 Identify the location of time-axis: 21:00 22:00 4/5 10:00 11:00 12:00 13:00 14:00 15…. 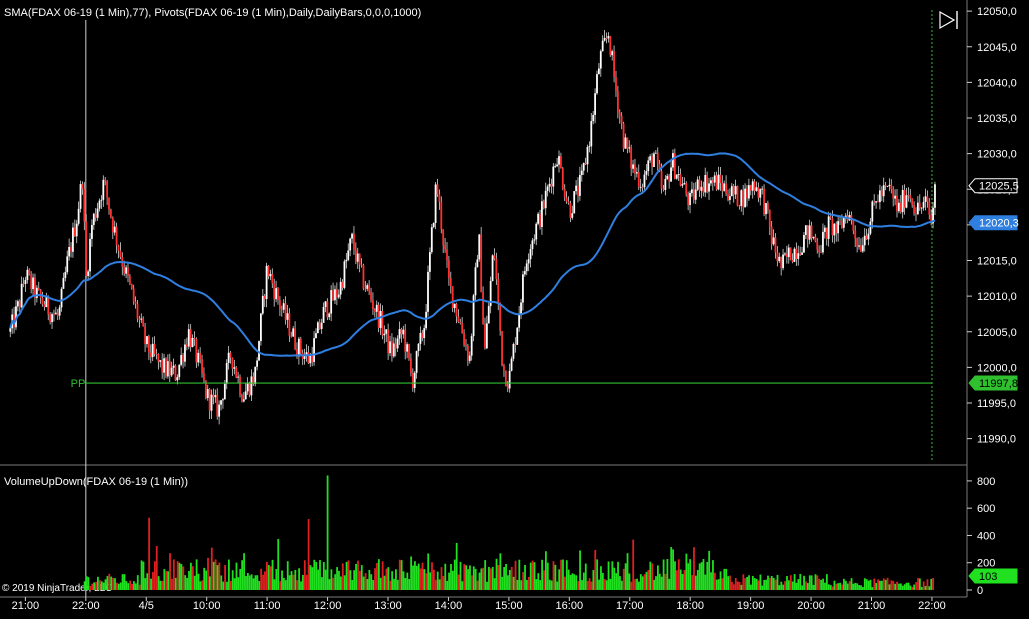
(479, 604).